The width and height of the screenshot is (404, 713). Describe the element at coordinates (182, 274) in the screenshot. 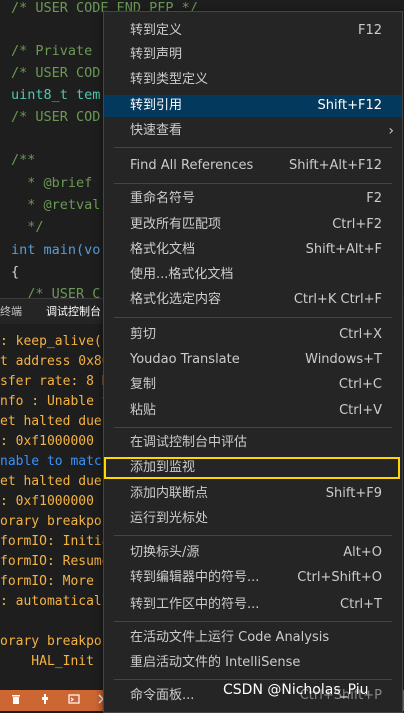

I see `menu-item-label: 使用...格式化文档` at that location.